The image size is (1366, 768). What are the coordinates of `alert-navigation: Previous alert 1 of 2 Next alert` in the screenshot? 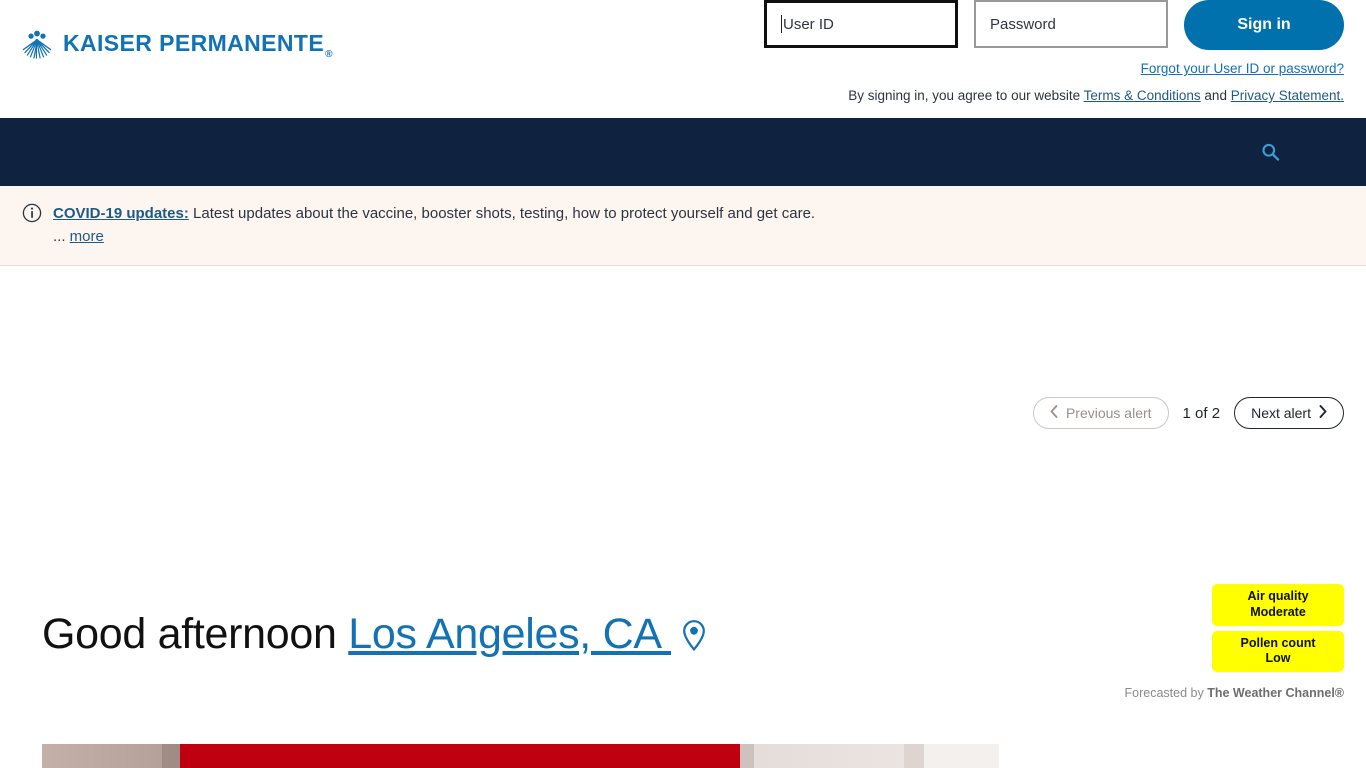 It's located at (1188, 413).